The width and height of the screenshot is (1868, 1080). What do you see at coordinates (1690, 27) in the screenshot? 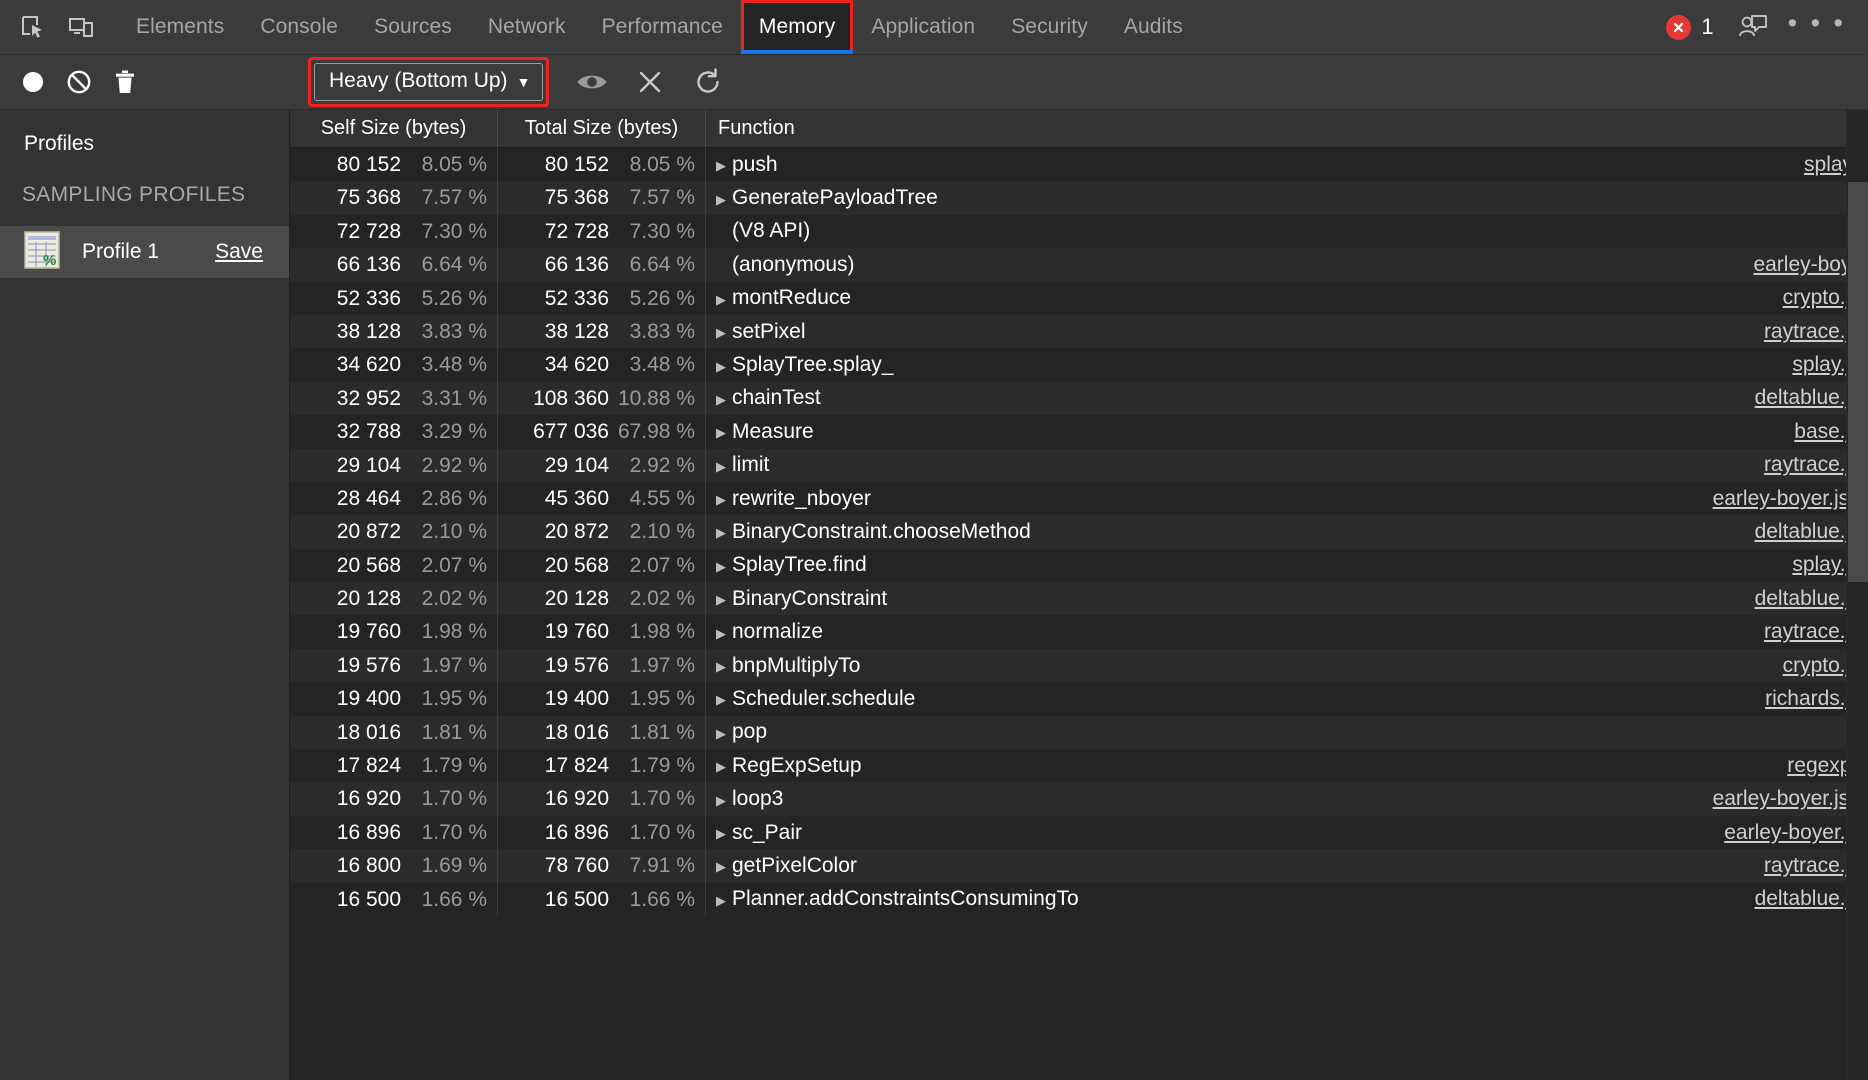
I see `error-count-badge: 1` at bounding box center [1690, 27].